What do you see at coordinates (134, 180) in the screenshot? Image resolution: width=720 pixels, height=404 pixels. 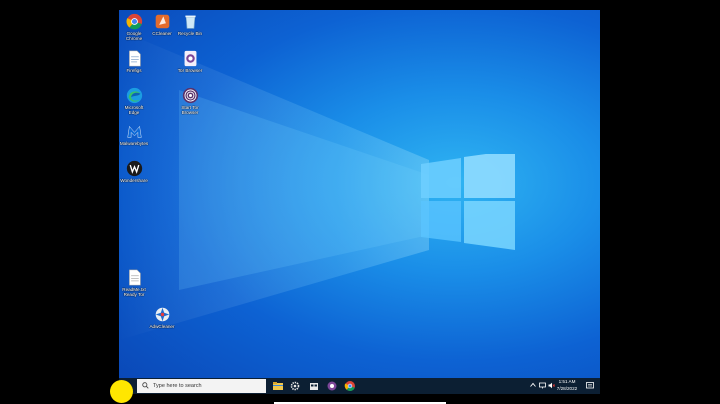 I see `desktop-icon-label: Wondershare` at bounding box center [134, 180].